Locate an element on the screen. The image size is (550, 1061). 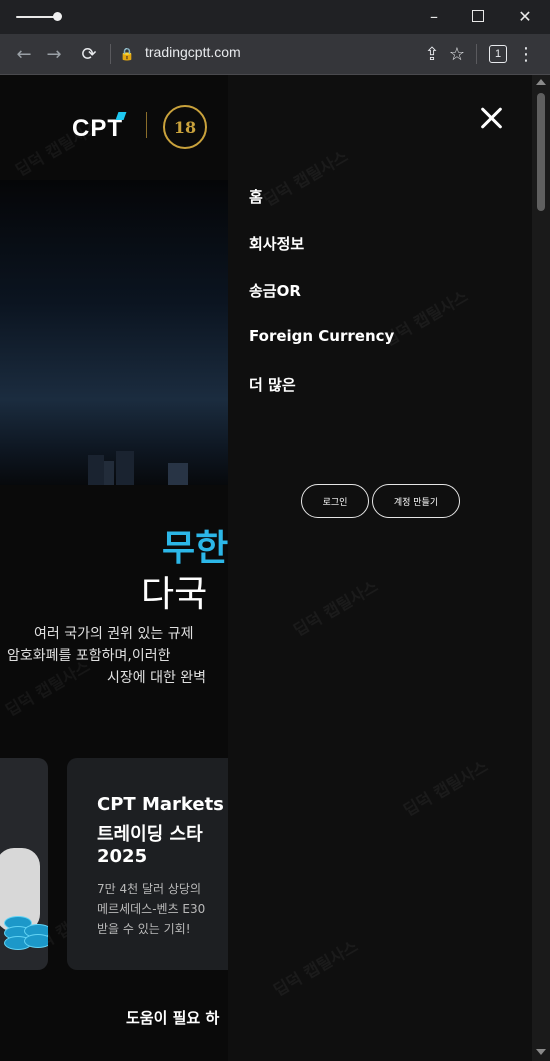
scroll-down-icon is located at coordinates (541, 1052).